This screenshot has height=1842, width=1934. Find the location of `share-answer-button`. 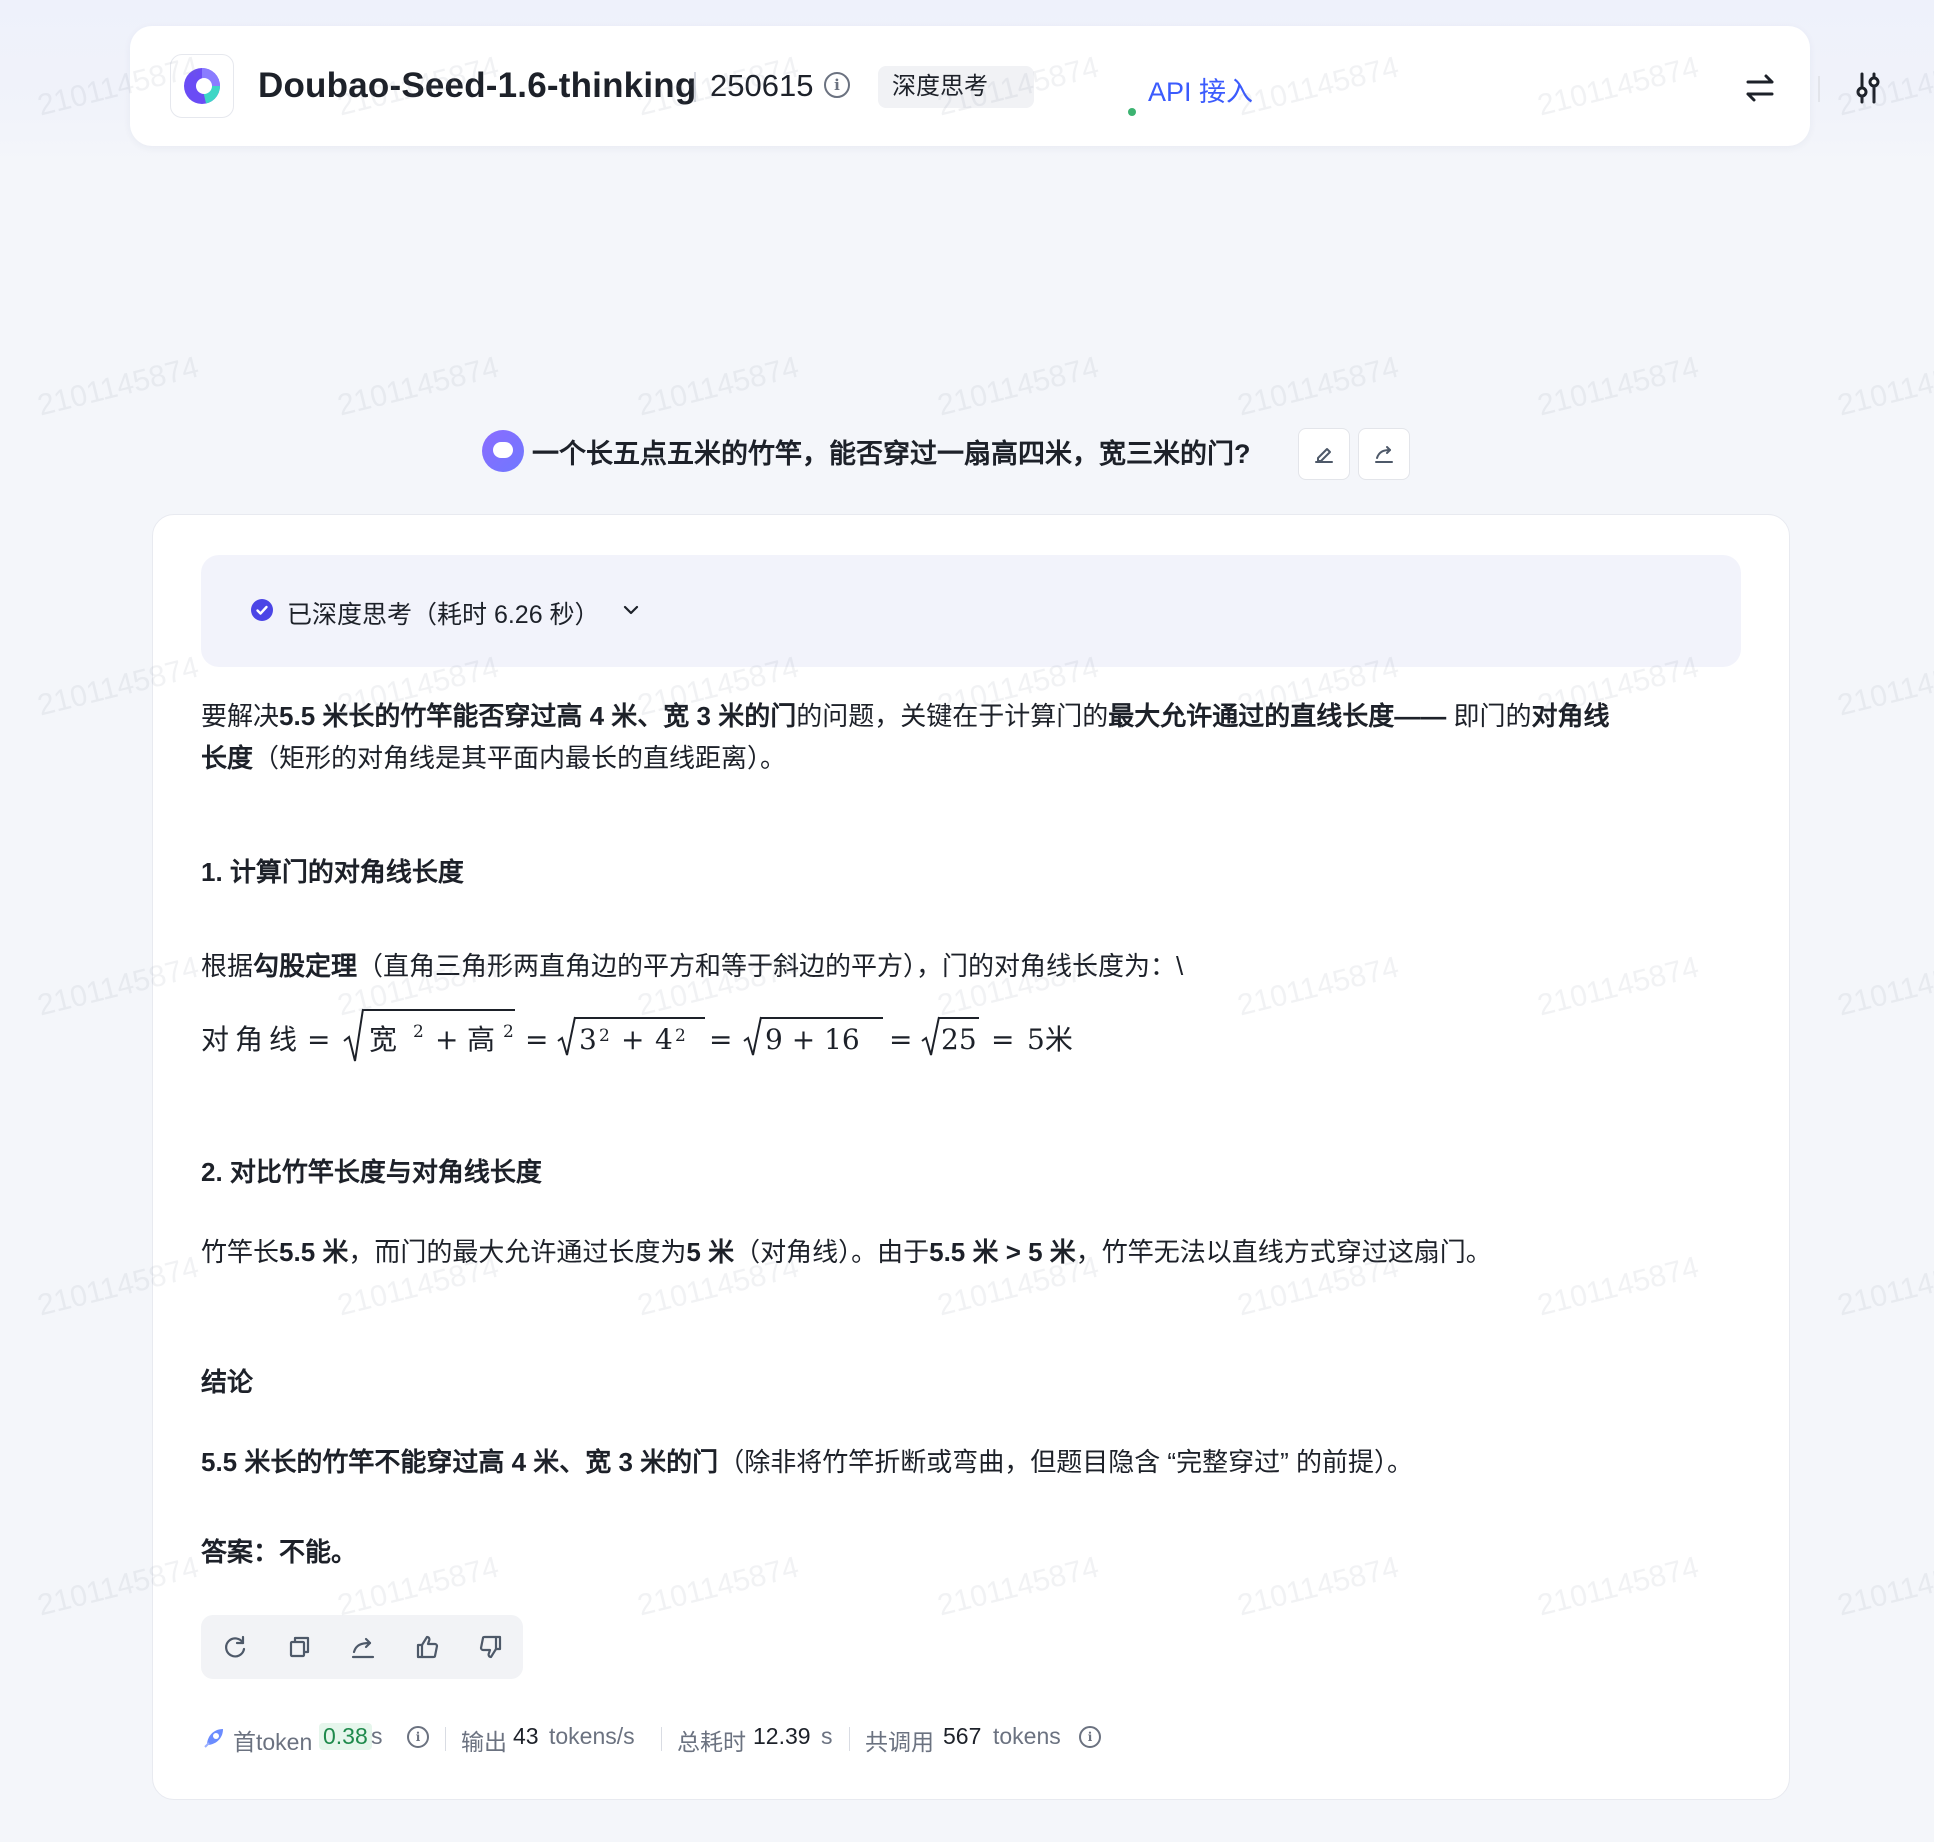

share-answer-button is located at coordinates (363, 1647).